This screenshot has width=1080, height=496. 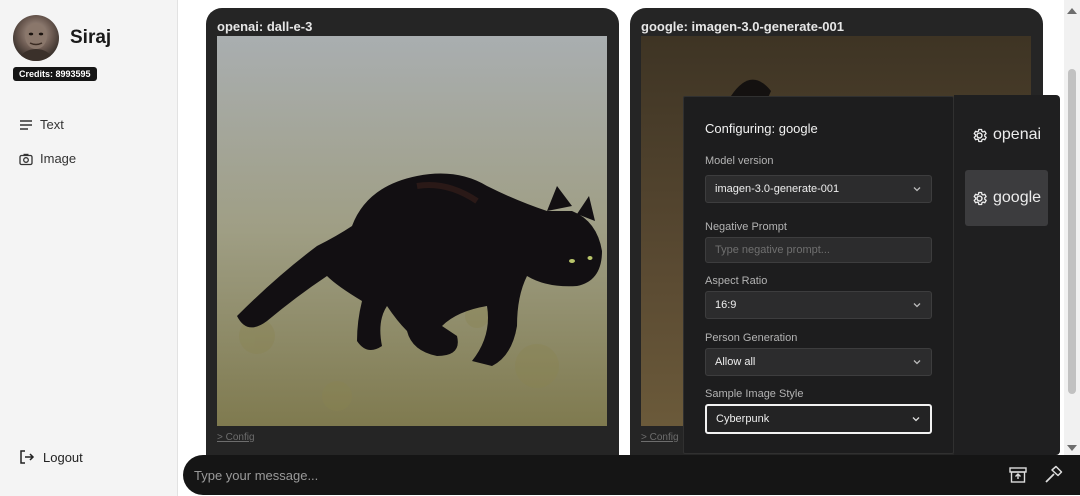 I want to click on provider-google: google, so click(x=1006, y=198).